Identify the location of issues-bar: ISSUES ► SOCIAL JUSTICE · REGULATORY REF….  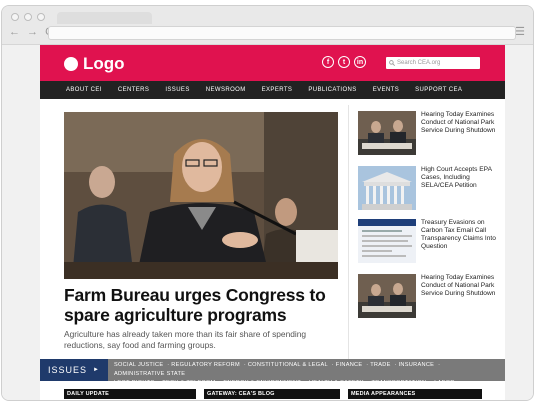
(272, 372).